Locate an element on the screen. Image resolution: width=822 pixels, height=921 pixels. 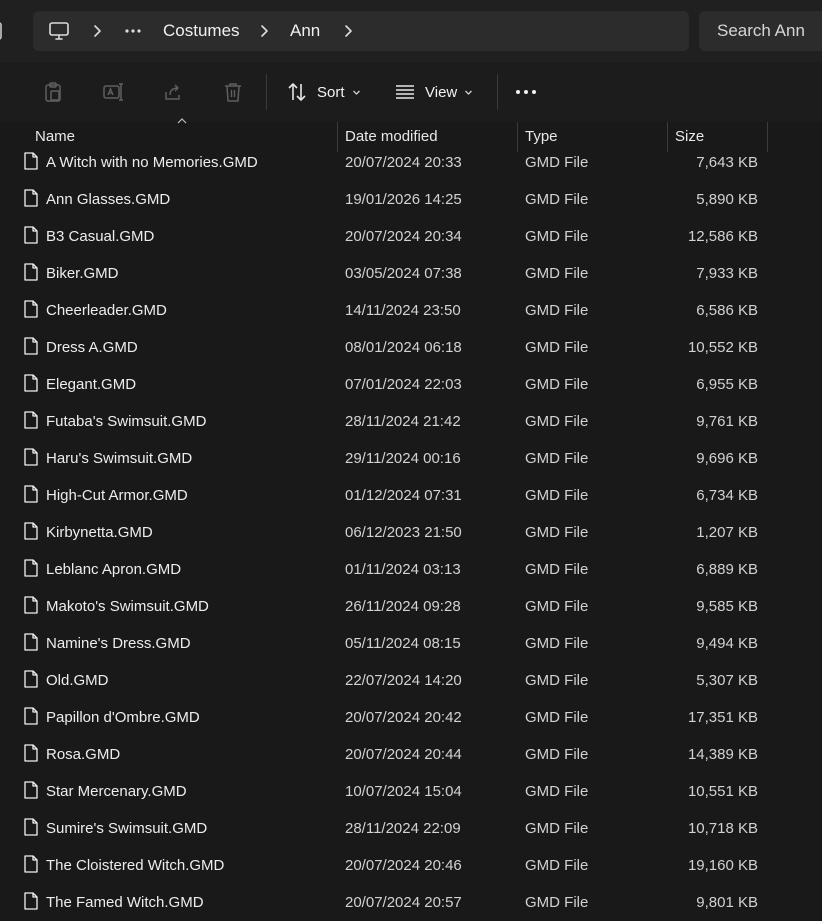
sort-button: Sort is located at coordinates (323, 92).